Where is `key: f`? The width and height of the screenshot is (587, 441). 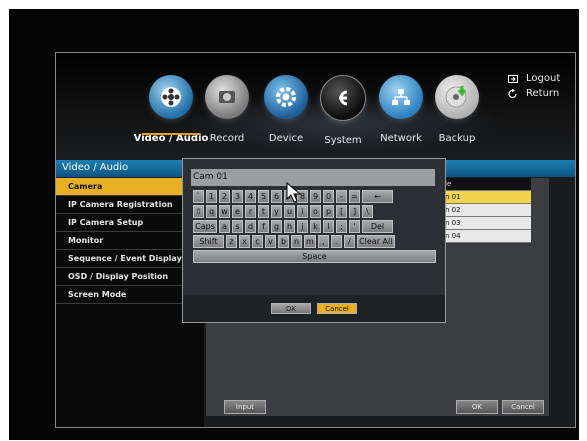
key: f is located at coordinates (263, 226).